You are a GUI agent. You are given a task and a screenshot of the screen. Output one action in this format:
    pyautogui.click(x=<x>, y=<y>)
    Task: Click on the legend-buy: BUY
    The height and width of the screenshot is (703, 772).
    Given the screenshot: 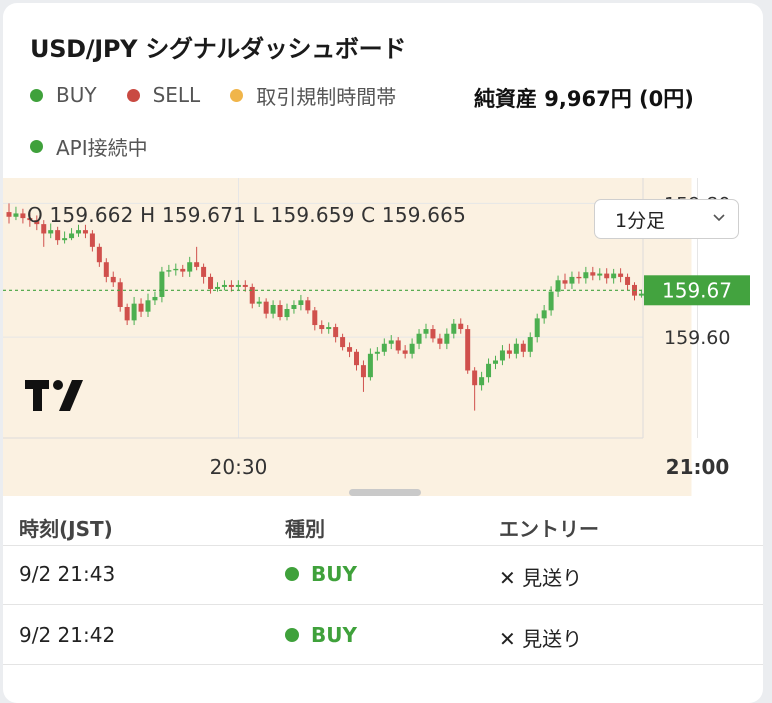 What is the action you would take?
    pyautogui.click(x=63, y=95)
    